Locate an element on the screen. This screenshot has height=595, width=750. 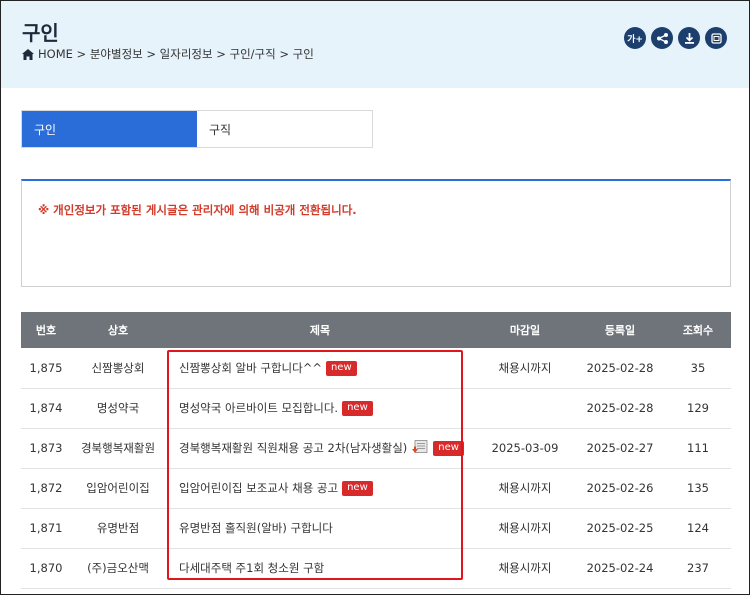
table-header-row: 번호 상호 제목 마감일 등록일 조회수 is located at coordinates (376, 330).